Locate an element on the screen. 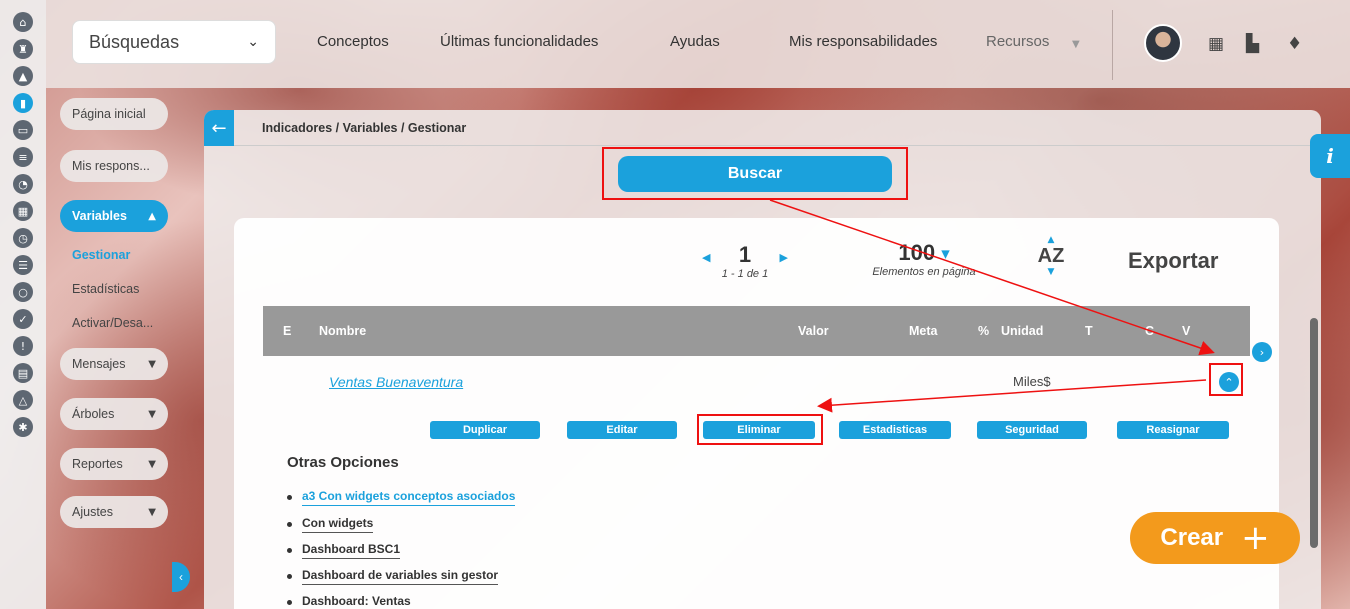 This screenshot has width=1350, height=609. cycle-icon: ○ is located at coordinates (23, 292).